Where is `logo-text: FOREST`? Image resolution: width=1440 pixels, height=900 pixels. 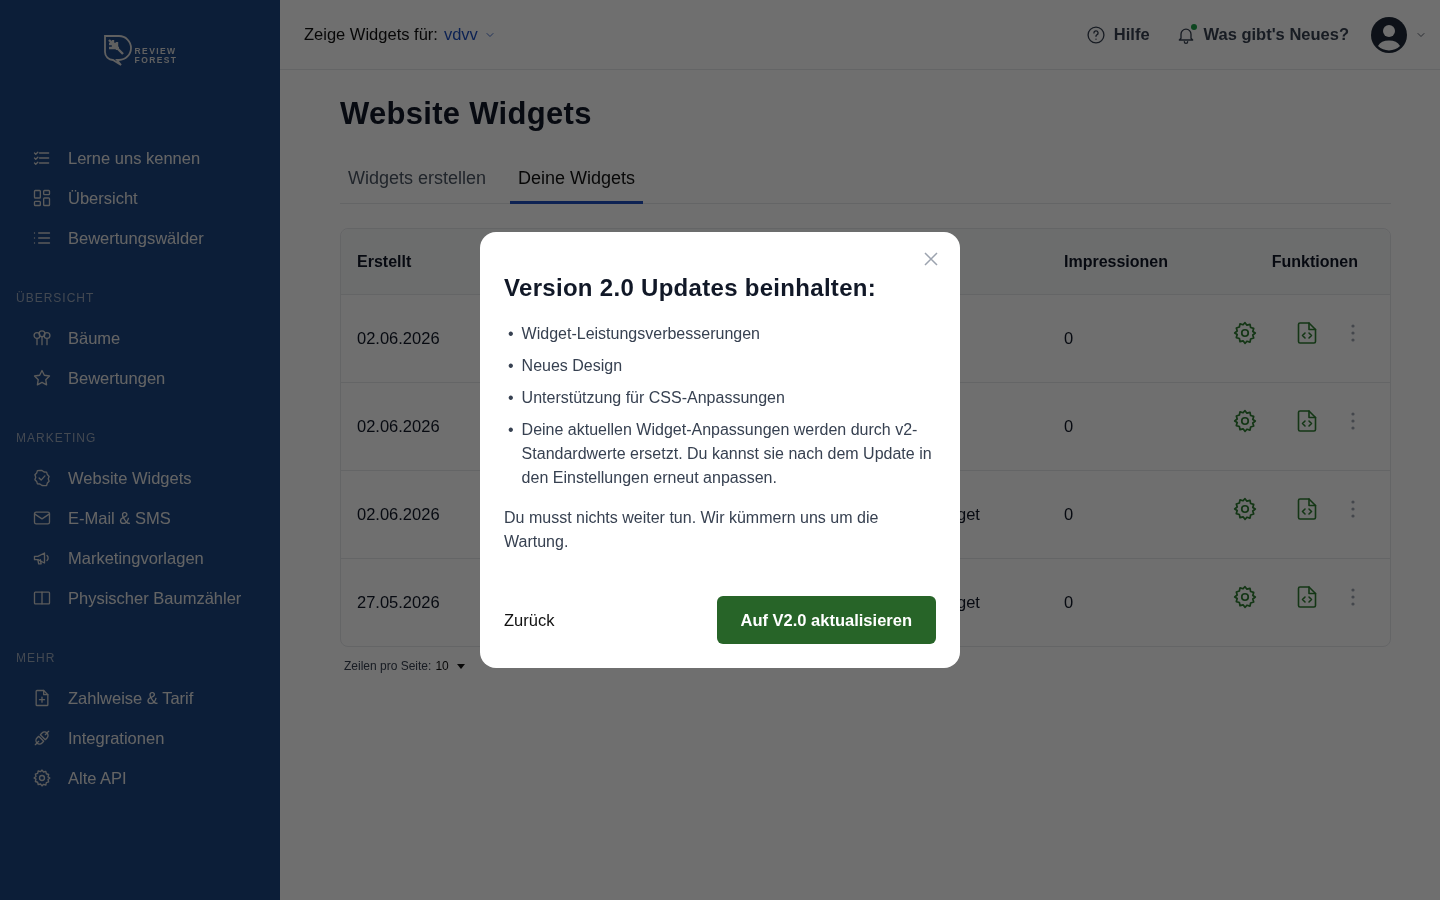 logo-text: FOREST is located at coordinates (156, 60).